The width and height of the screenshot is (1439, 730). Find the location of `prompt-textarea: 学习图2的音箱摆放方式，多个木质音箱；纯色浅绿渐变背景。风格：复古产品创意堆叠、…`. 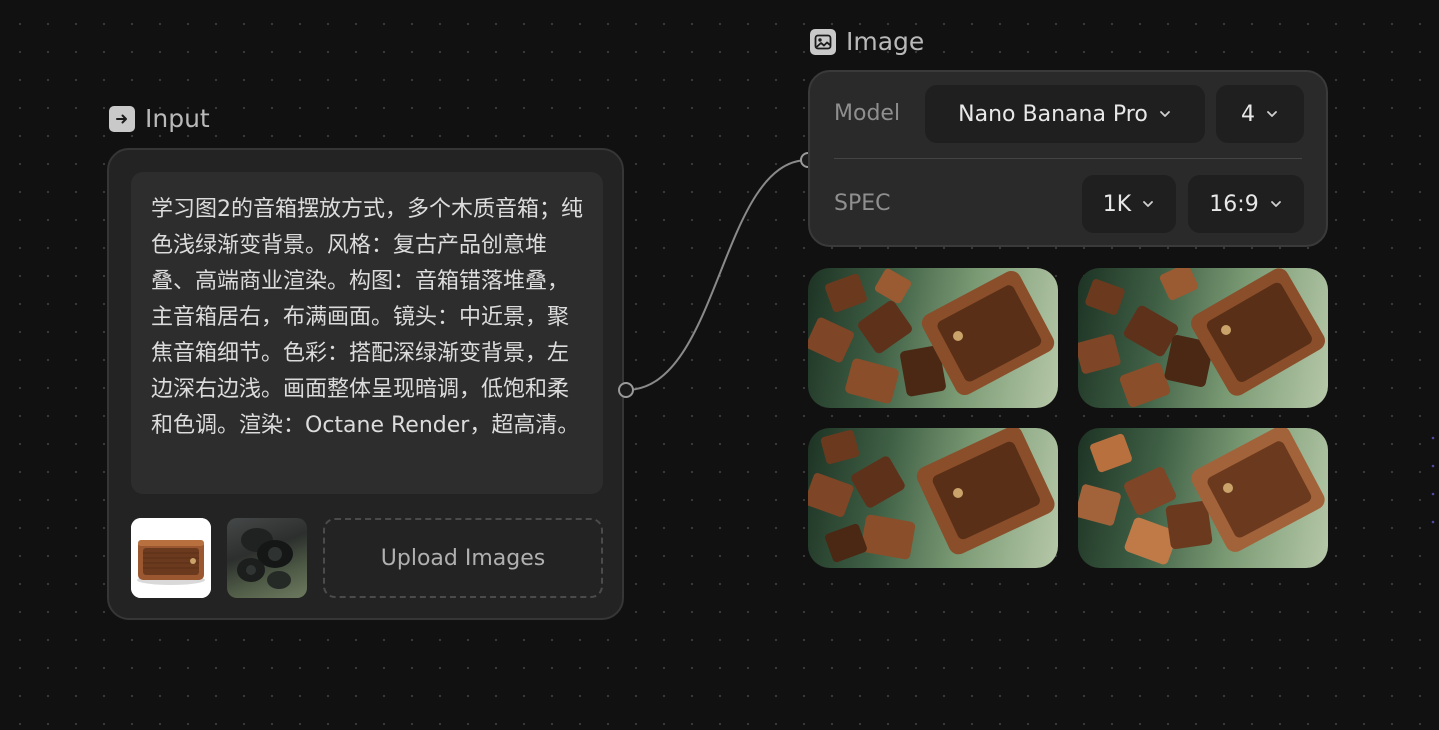

prompt-textarea: 学习图2的音箱摆放方式，多个木质音箱；纯色浅绿渐变背景。风格：复古产品创意堆叠、… is located at coordinates (367, 333).